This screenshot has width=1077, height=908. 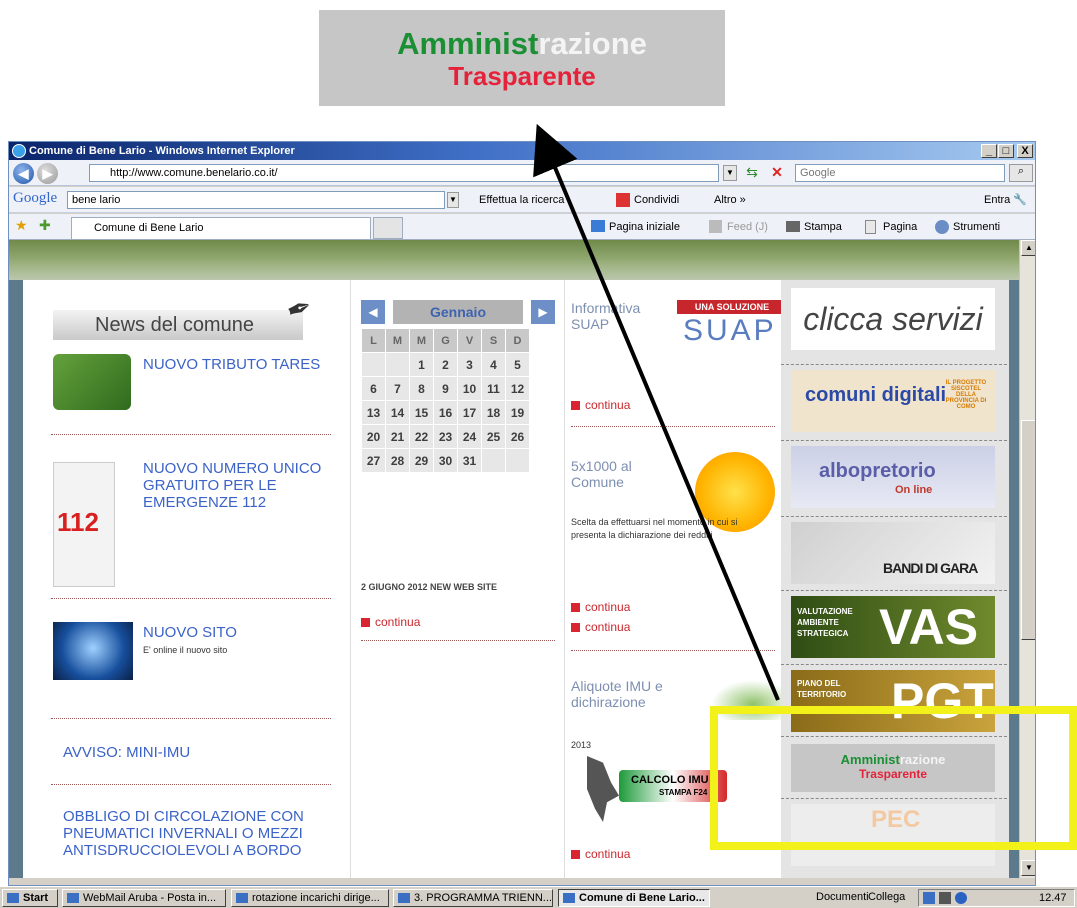 What do you see at coordinates (493, 460) in the screenshot?
I see `calendar-day` at bounding box center [493, 460].